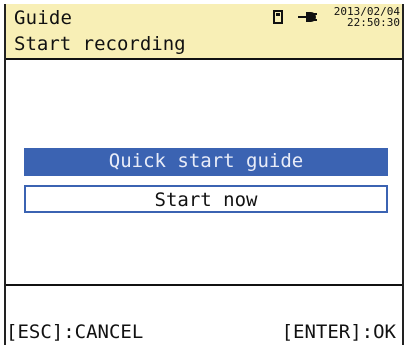 Image resolution: width=409 pixels, height=345 pixels. Describe the element at coordinates (339, 332) in the screenshot. I see `ok-key-hint: [ENTER]:OK` at that location.